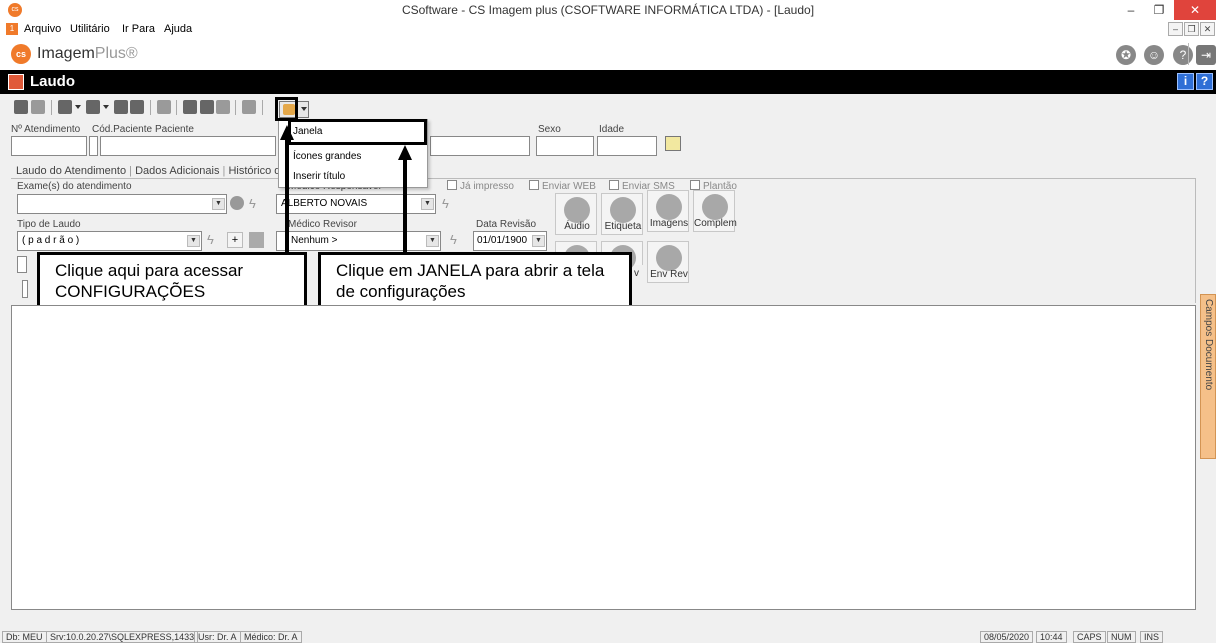 The image size is (1216, 643). What do you see at coordinates (608, 54) in the screenshot?
I see `brand-bar: cs ImagemPlus® ✪ ☺ ? ⇥` at bounding box center [608, 54].